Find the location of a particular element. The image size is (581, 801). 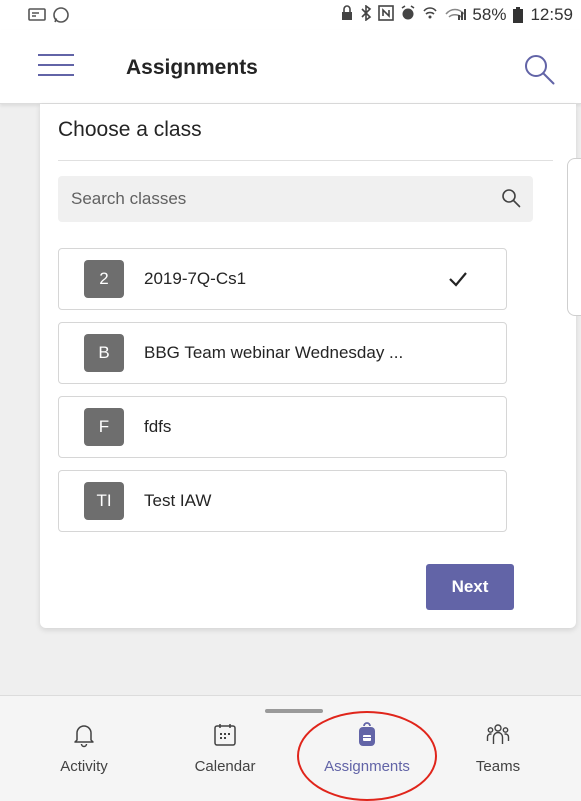

status-icons is located at coordinates (403, 14).